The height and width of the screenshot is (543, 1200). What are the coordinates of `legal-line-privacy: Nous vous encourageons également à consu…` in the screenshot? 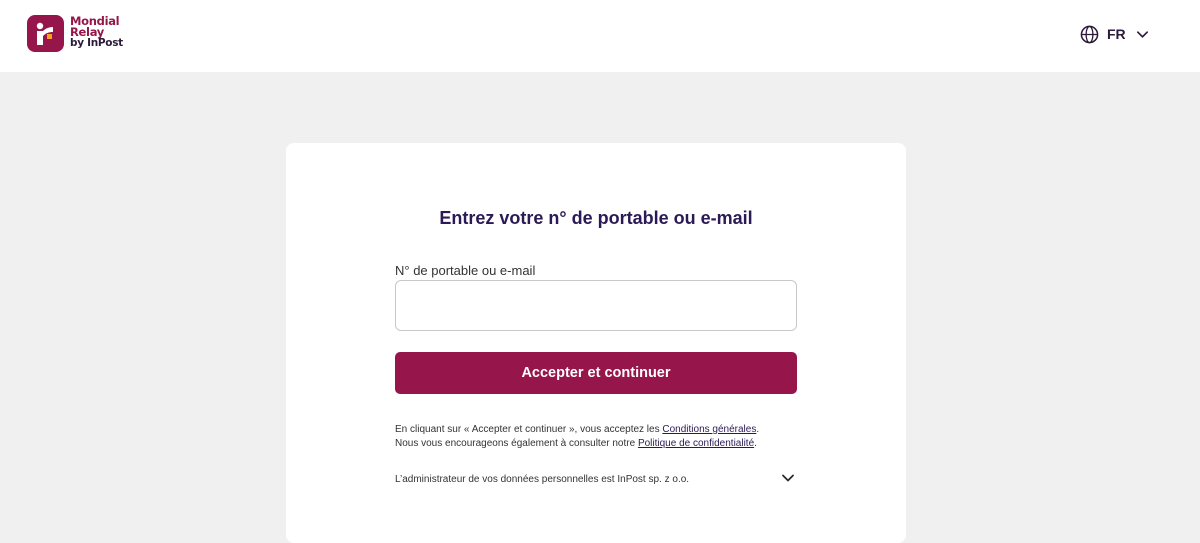 It's located at (605, 444).